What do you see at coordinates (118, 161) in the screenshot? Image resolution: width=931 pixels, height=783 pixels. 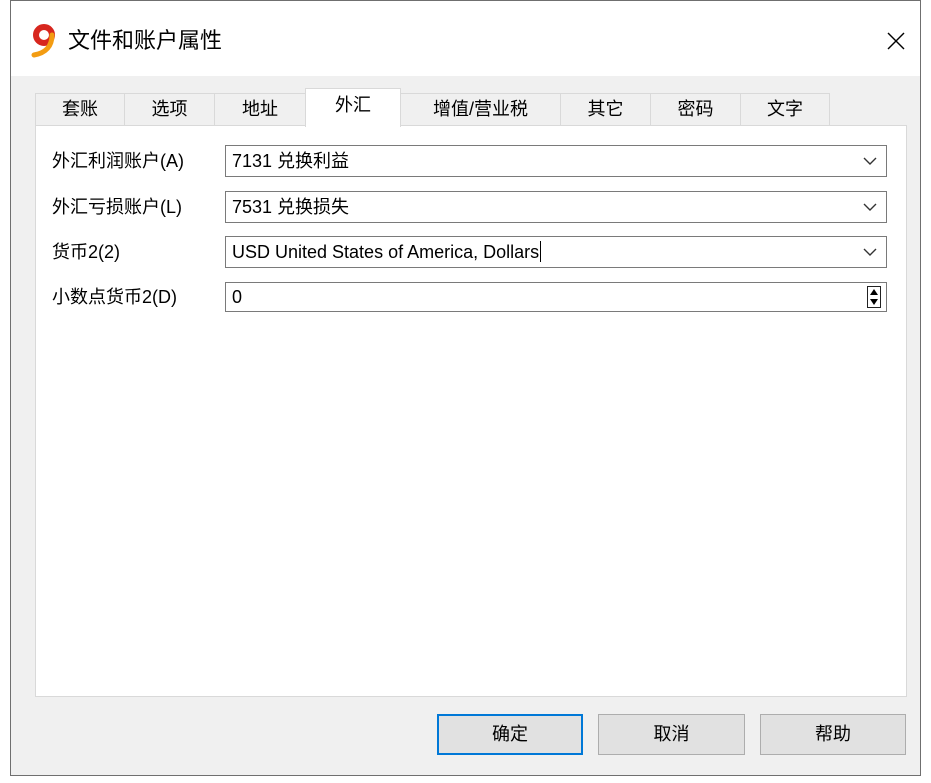 I see `fx-profit-account-label: 外汇利润账户(A)` at bounding box center [118, 161].